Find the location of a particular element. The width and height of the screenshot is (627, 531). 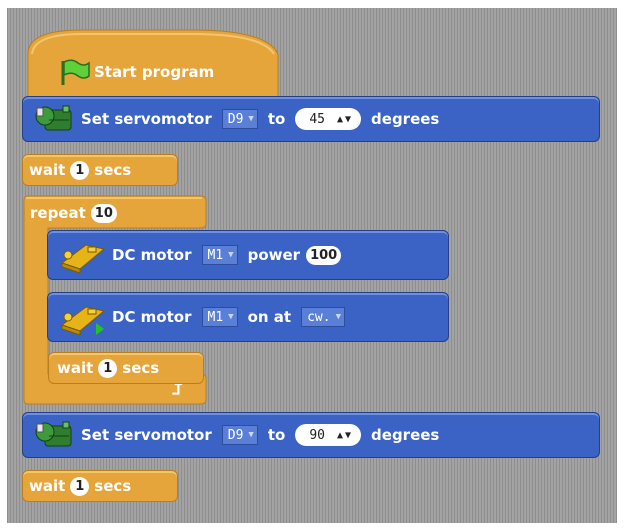

dc-motor-power-block: DC motor M1 ▼ power 100 is located at coordinates (248, 255).